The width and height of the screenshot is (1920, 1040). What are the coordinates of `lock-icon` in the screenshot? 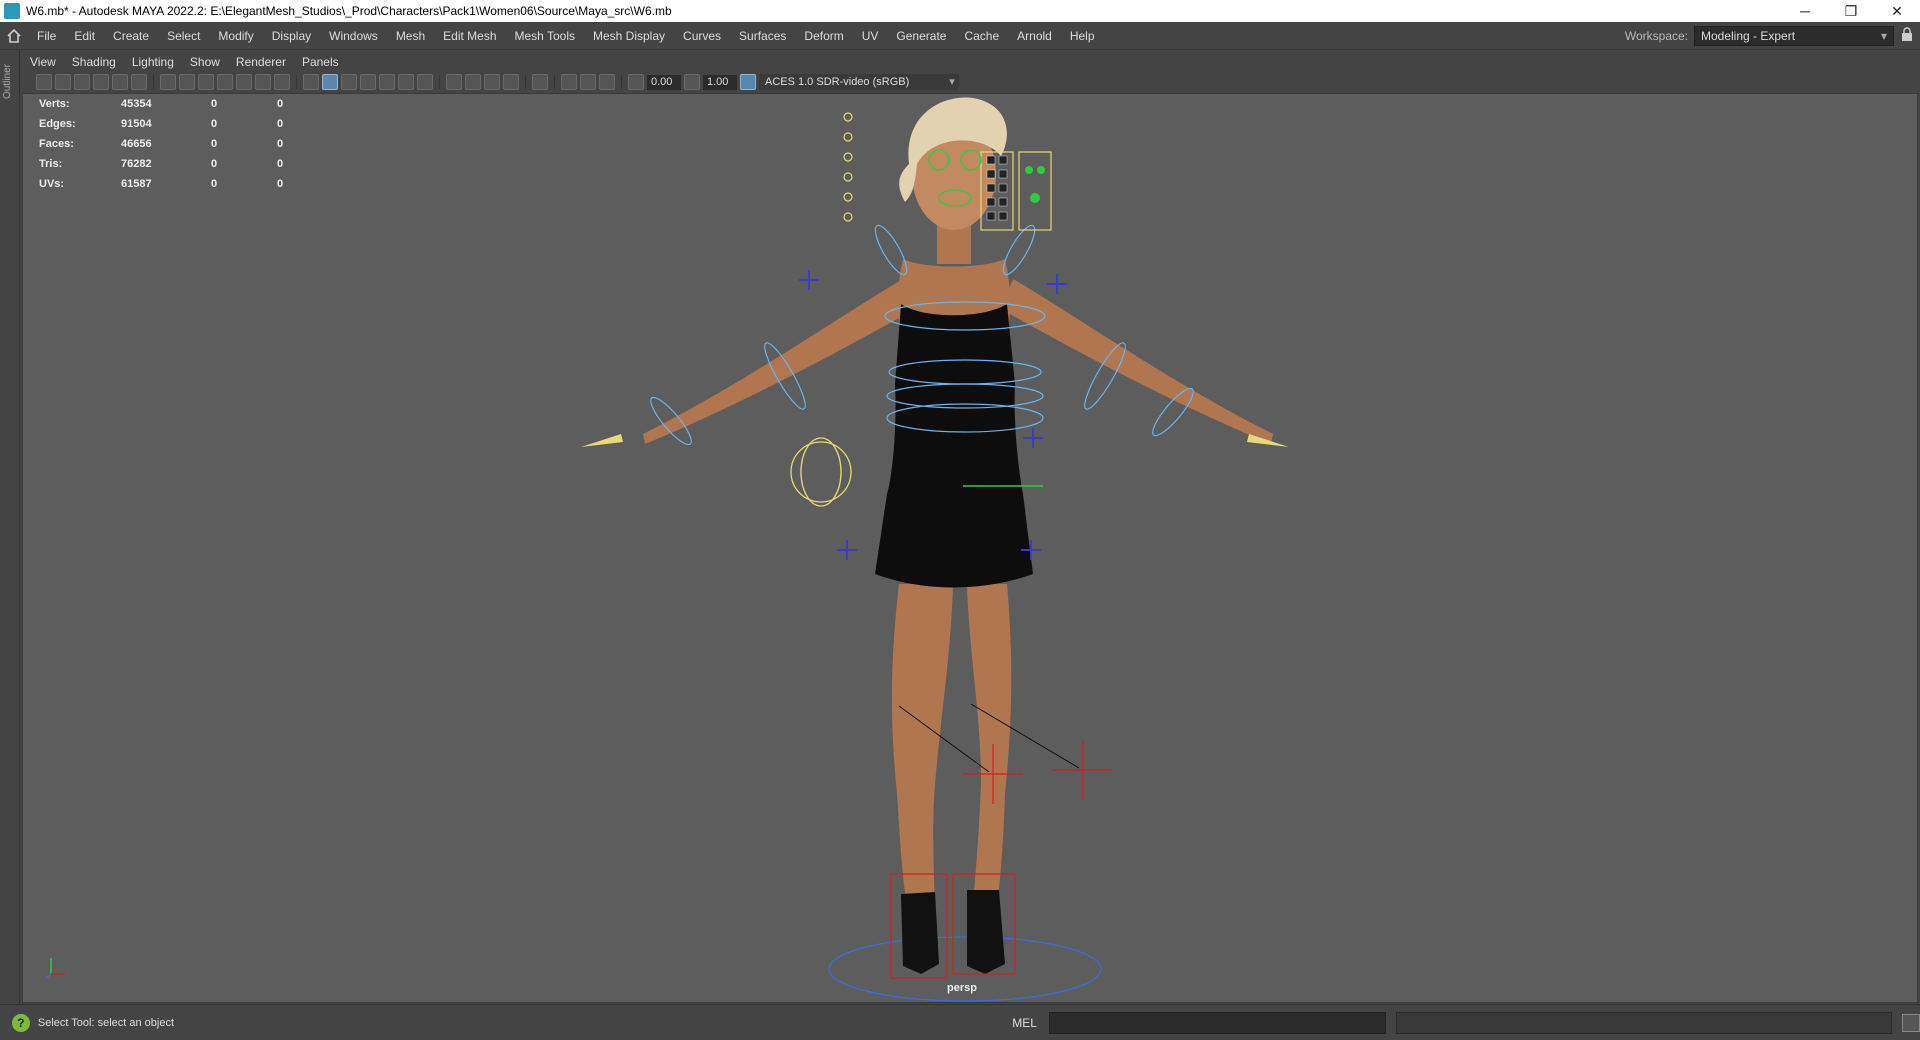 It's located at (1907, 35).